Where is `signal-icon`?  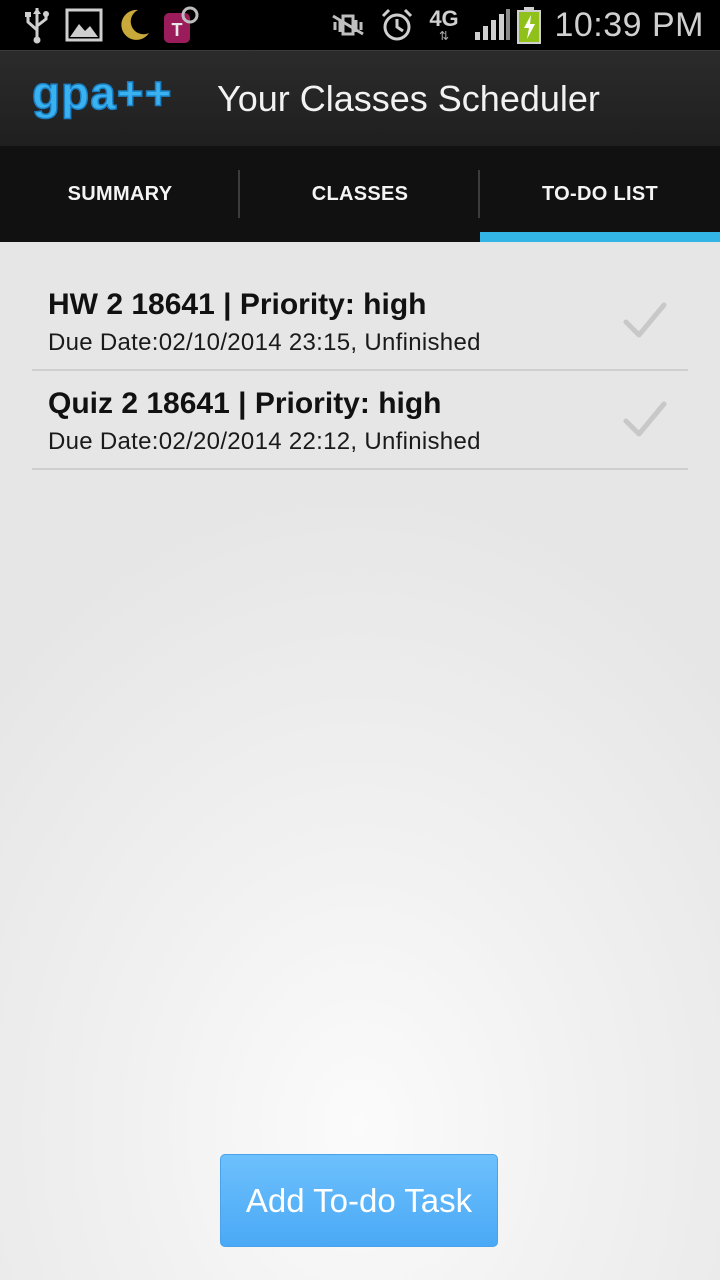
signal-icon is located at coordinates (492, 25).